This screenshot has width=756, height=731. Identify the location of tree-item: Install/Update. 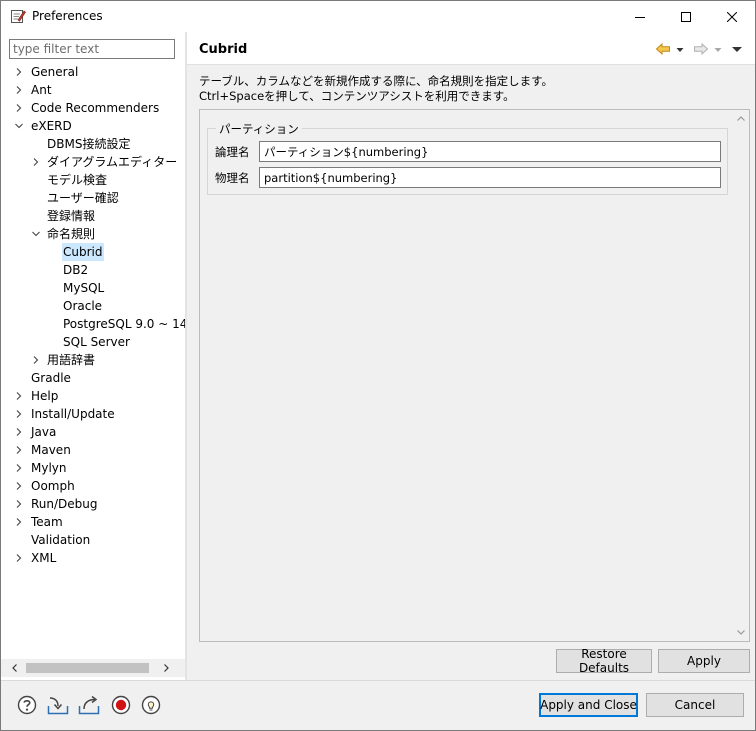
(93, 414).